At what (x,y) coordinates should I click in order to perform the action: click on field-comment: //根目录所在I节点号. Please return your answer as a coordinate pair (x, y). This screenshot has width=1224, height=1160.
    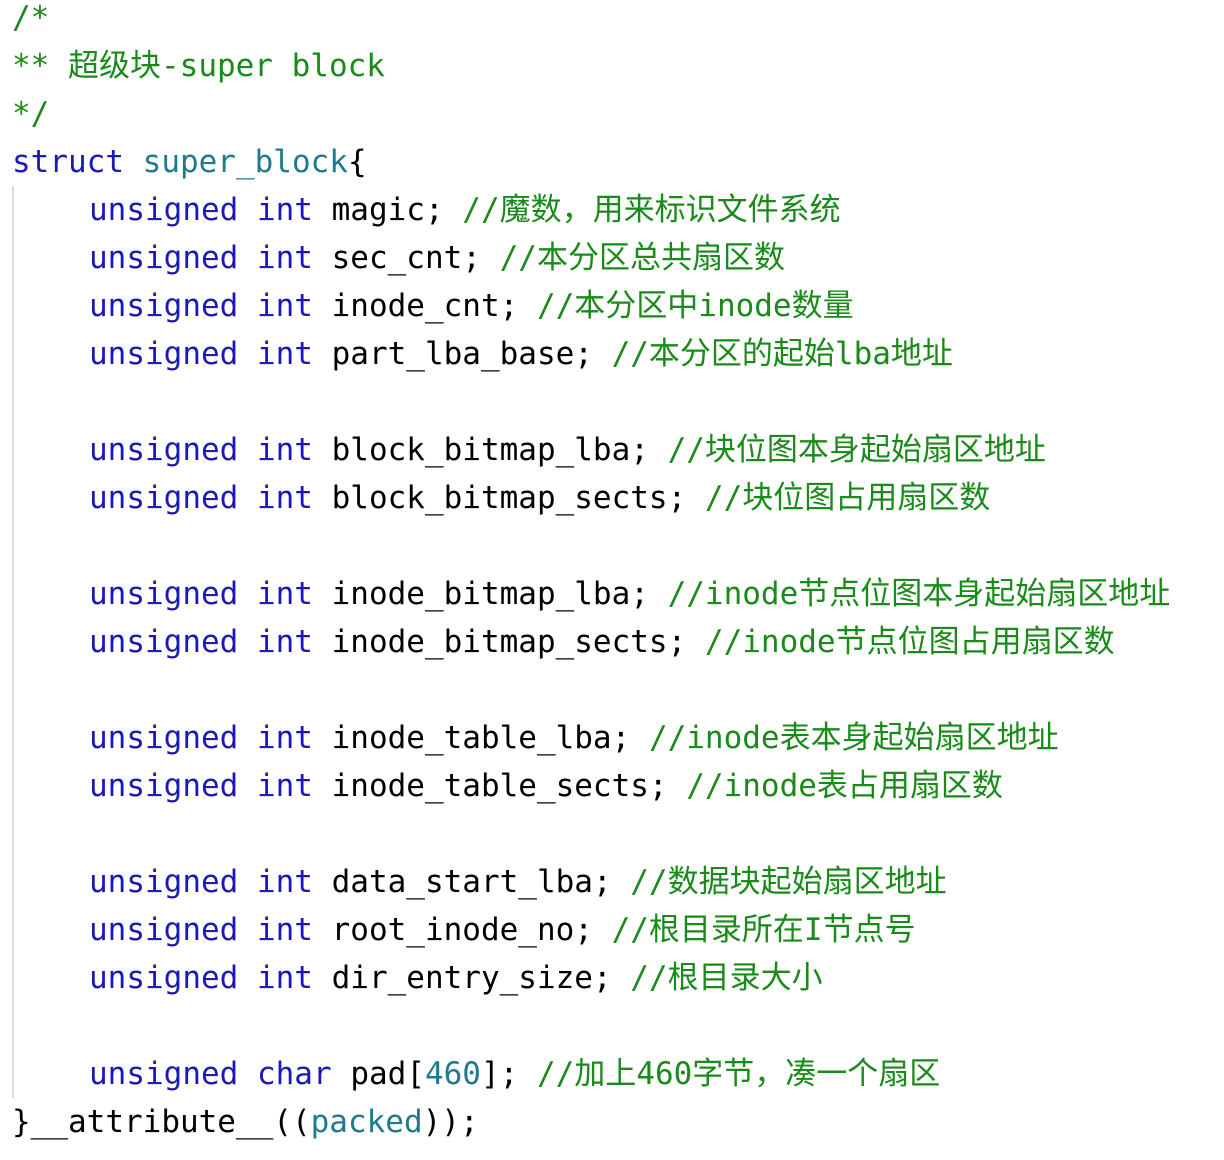
    Looking at the image, I should click on (763, 930).